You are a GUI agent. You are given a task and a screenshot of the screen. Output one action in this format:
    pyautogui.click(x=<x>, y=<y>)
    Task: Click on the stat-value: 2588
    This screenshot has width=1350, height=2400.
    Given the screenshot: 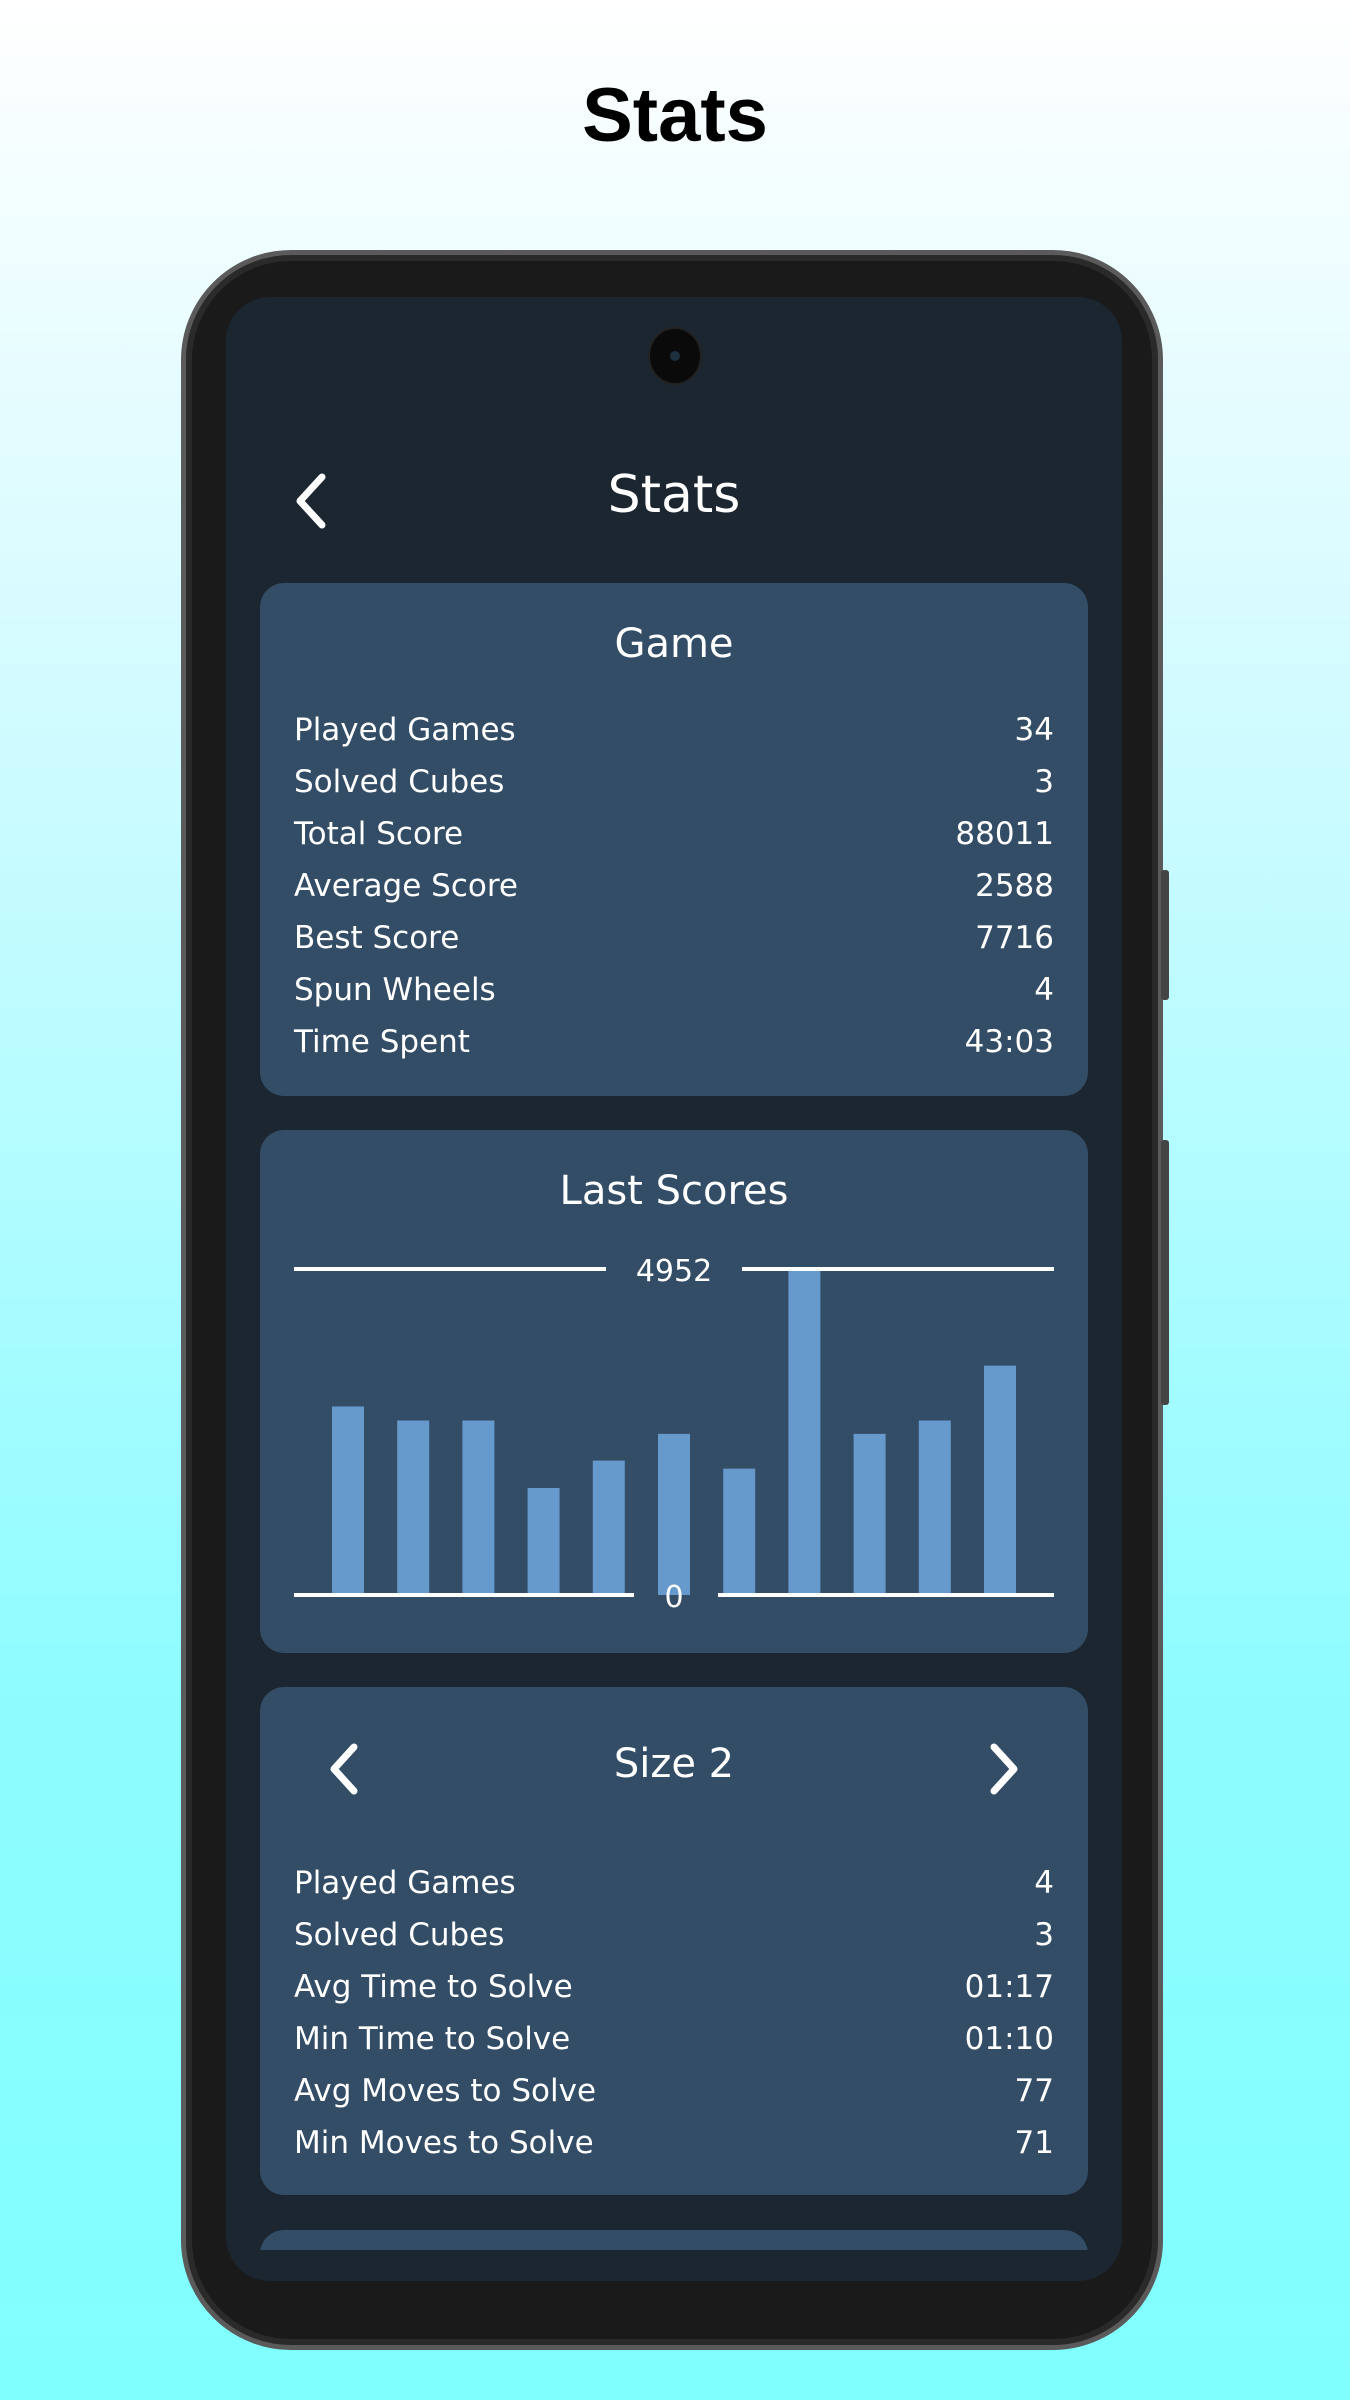 What is the action you would take?
    pyautogui.click(x=1014, y=886)
    